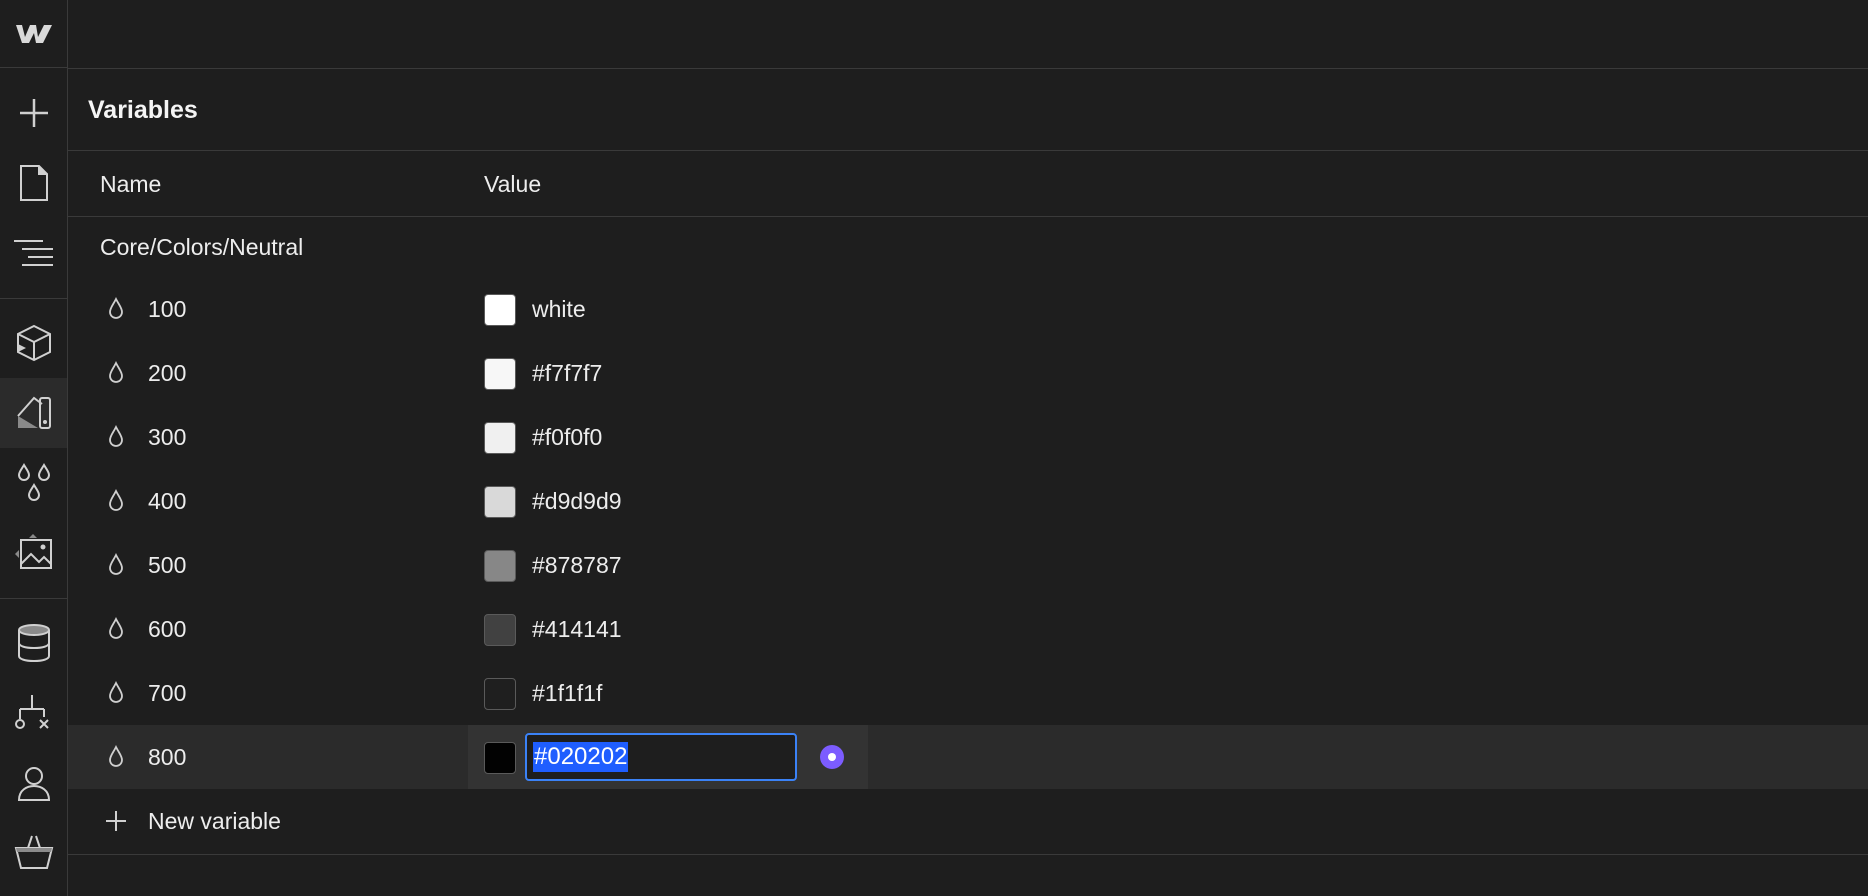  Describe the element at coordinates (968, 757) in the screenshot. I see `variable-row-800: 800 #020202` at that location.